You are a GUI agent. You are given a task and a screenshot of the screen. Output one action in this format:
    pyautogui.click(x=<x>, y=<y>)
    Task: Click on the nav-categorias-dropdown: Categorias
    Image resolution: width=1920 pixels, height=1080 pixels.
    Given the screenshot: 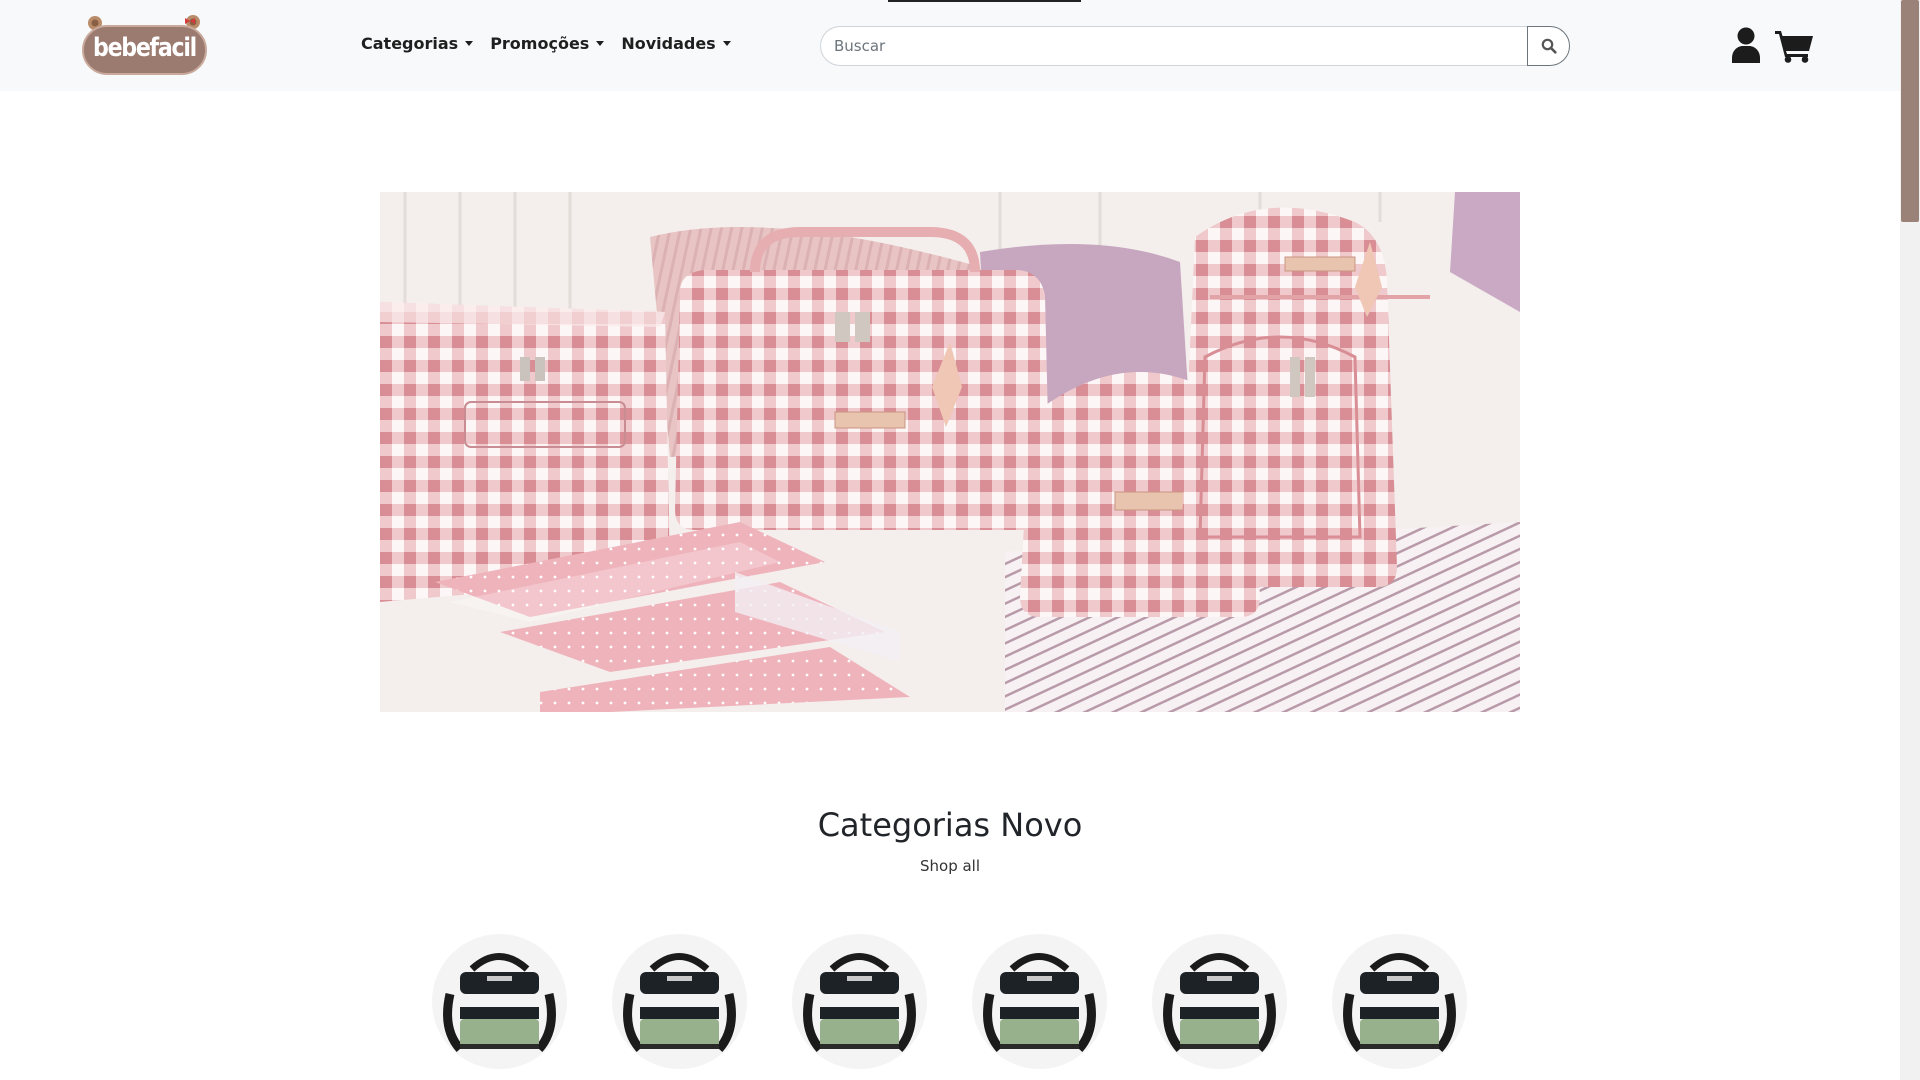 What is the action you would take?
    pyautogui.click(x=417, y=43)
    